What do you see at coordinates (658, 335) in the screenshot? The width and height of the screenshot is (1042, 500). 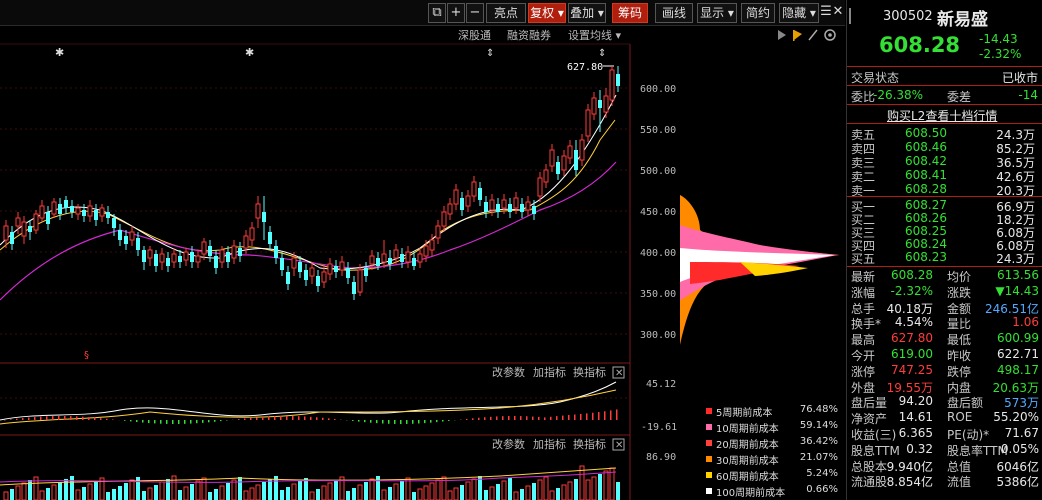 I see `price-tick: 300.00` at bounding box center [658, 335].